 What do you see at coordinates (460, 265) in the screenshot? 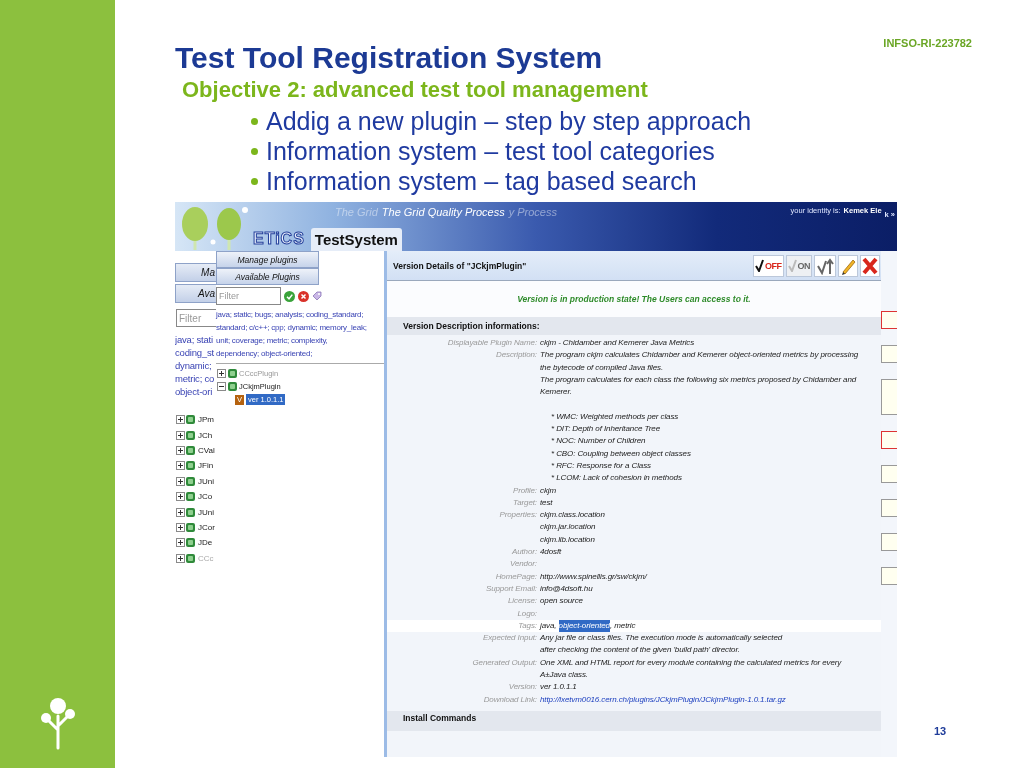
I see `popup-title: Version Details of "JCkjmPlugin"` at bounding box center [460, 265].